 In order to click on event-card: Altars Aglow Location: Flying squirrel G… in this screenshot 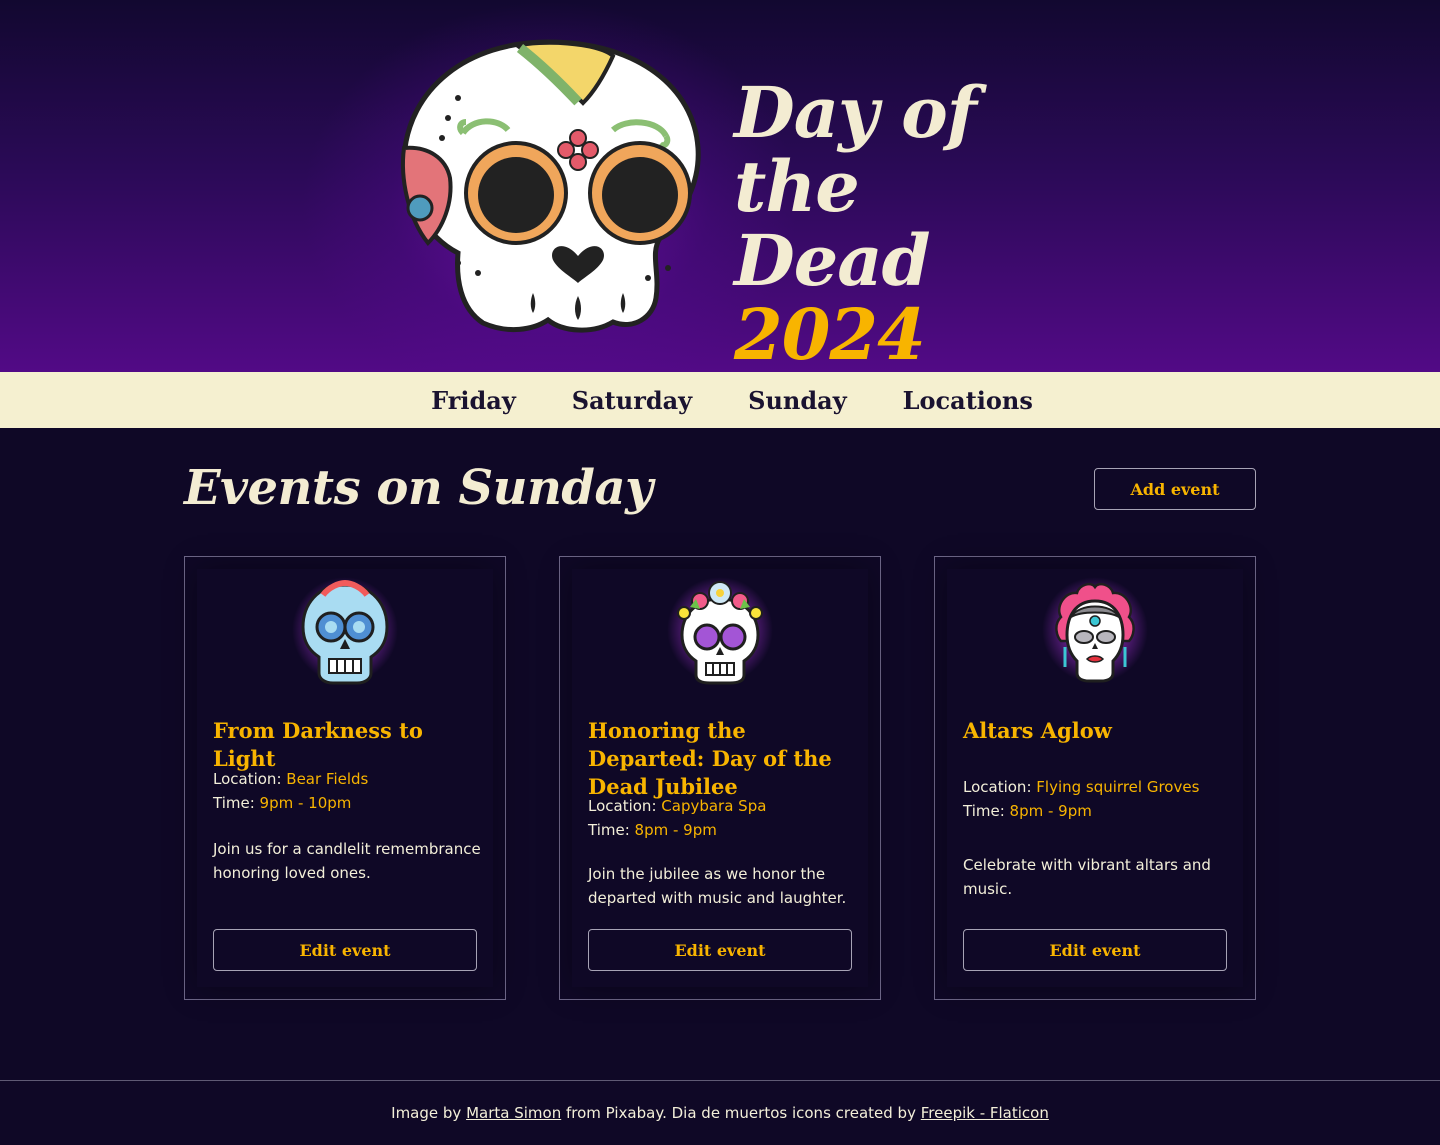, I will do `click(1095, 778)`.